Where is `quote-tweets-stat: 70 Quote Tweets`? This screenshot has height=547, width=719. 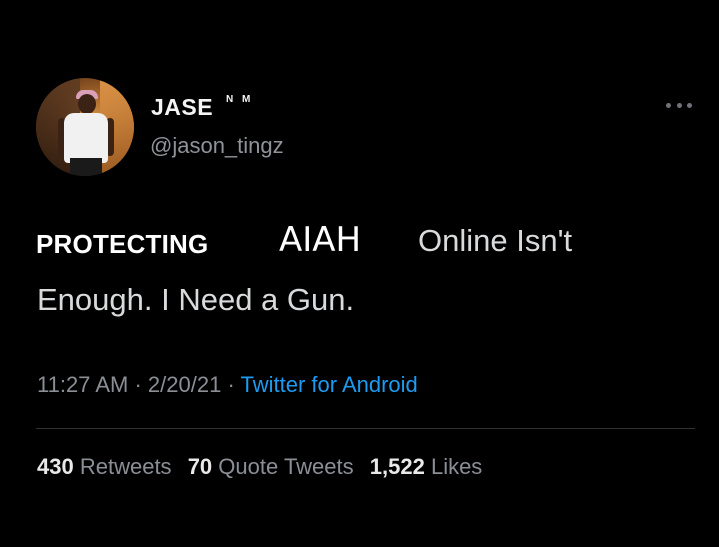
quote-tweets-stat: 70 Quote Tweets is located at coordinates (271, 467).